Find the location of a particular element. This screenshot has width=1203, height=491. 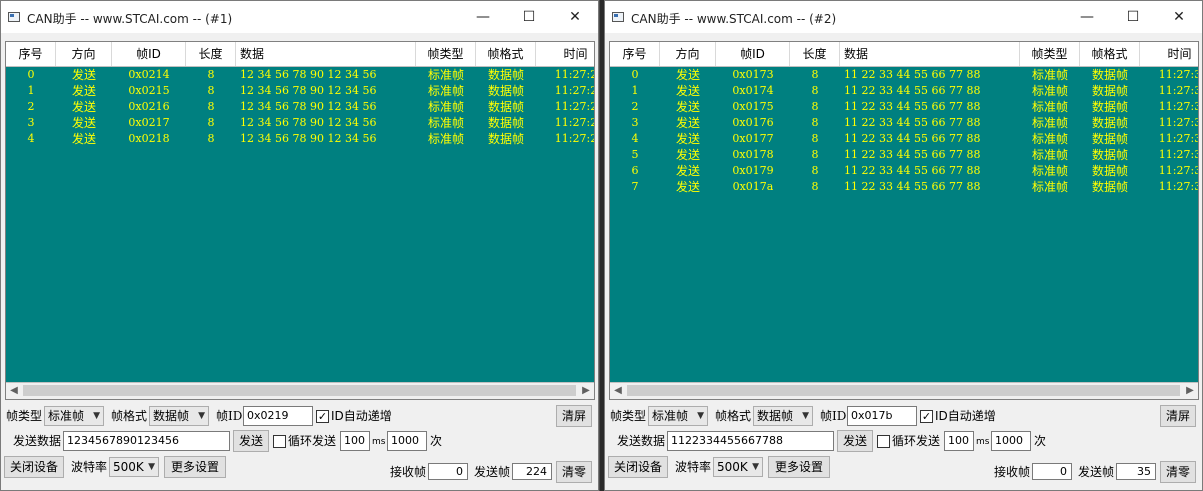

row-frame-format: 数据帧 is located at coordinates (505, 75).